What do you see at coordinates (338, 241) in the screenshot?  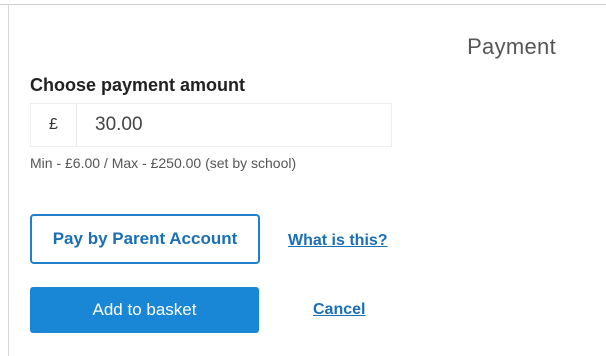 I see `what-is-this-link: What is this?` at bounding box center [338, 241].